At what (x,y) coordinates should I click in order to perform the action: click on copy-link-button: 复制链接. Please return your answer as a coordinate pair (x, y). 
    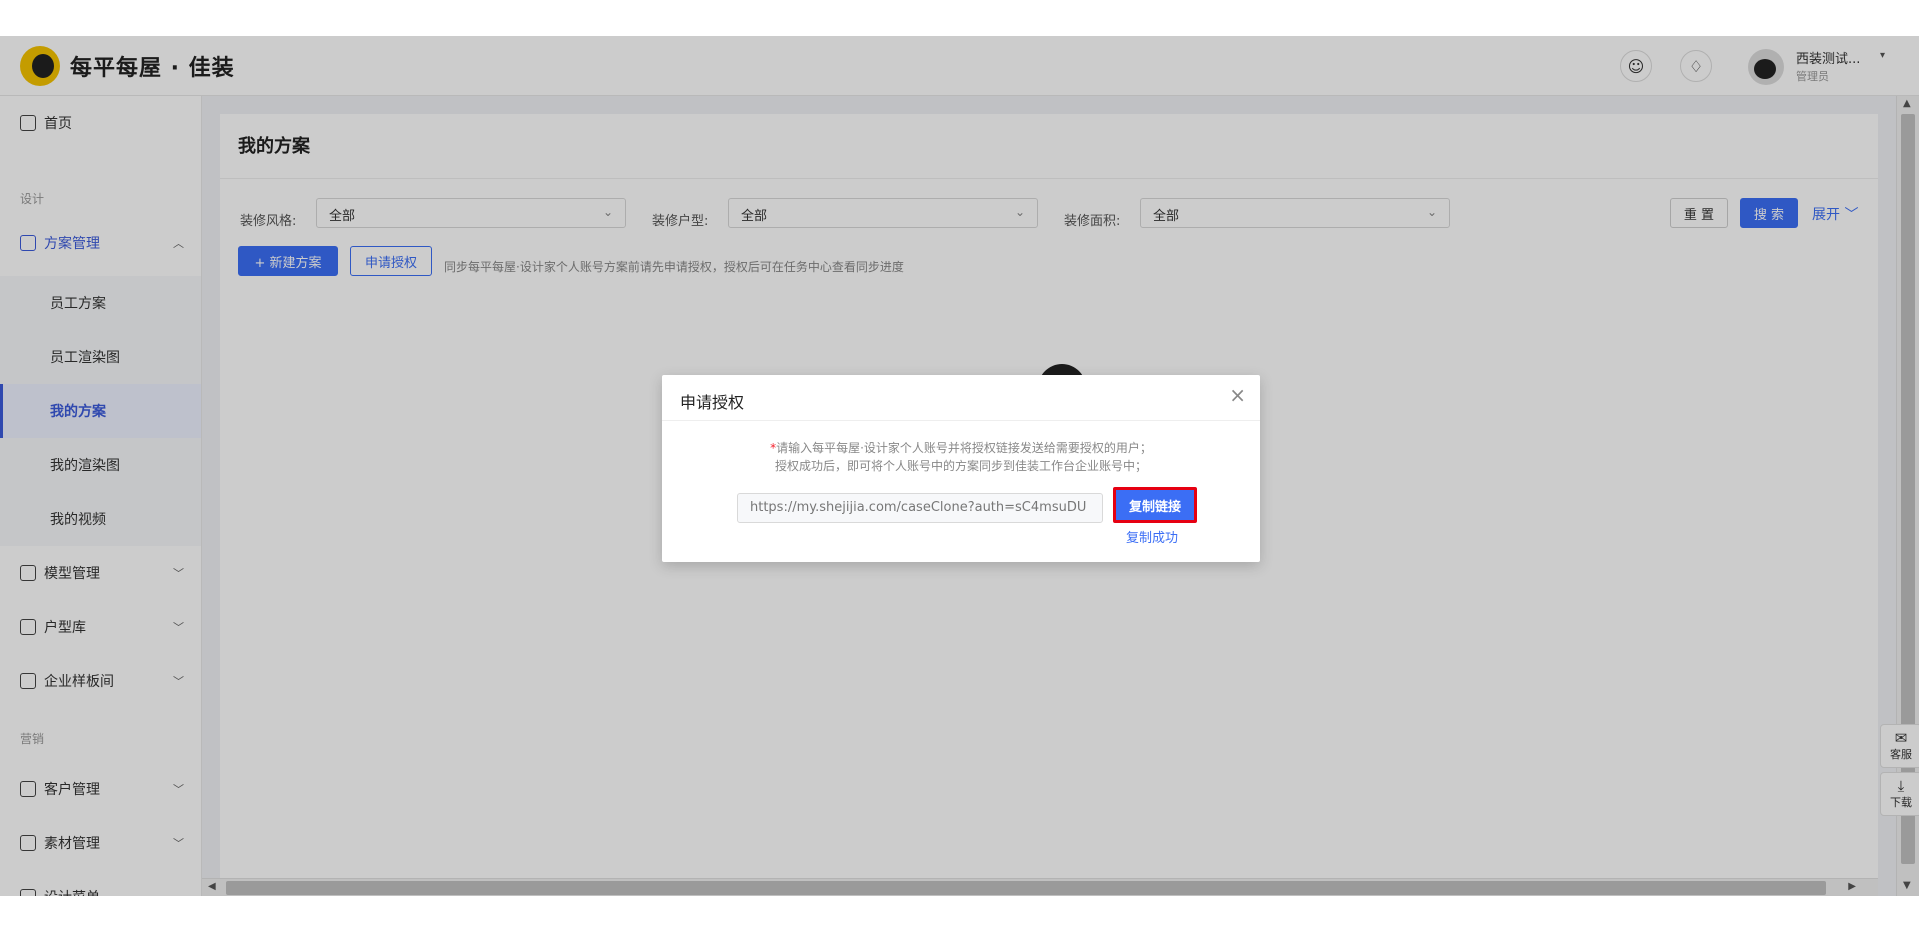
    Looking at the image, I should click on (1155, 505).